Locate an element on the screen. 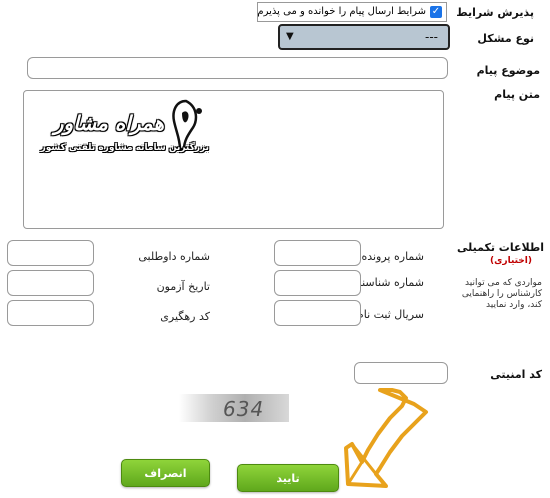  chevron-down-icon: ▼ is located at coordinates (290, 36).